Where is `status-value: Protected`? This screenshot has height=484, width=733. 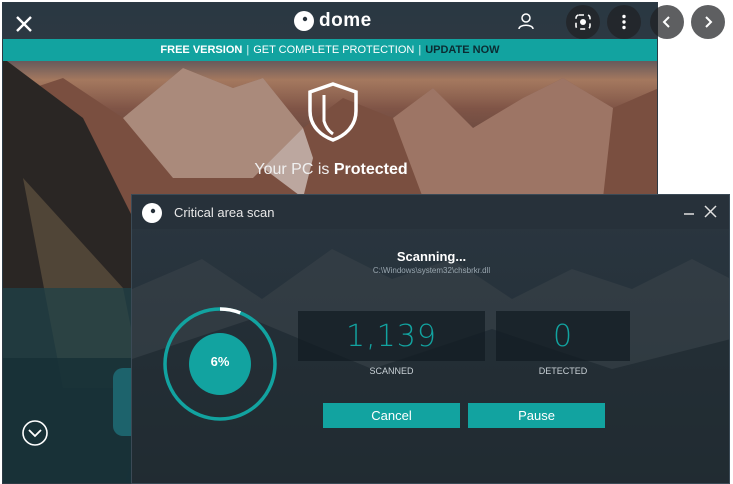 status-value: Protected is located at coordinates (370, 169).